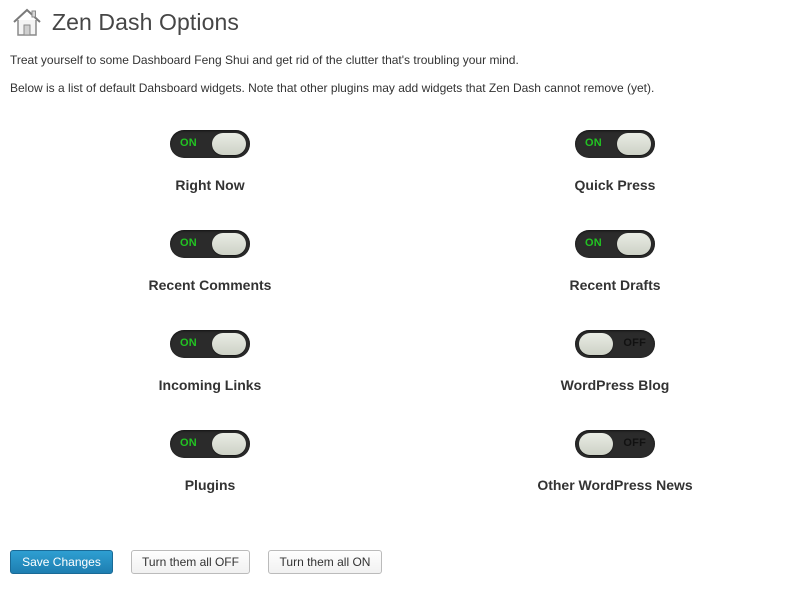  Describe the element at coordinates (210, 444) in the screenshot. I see `plugins-toggle: ON` at that location.